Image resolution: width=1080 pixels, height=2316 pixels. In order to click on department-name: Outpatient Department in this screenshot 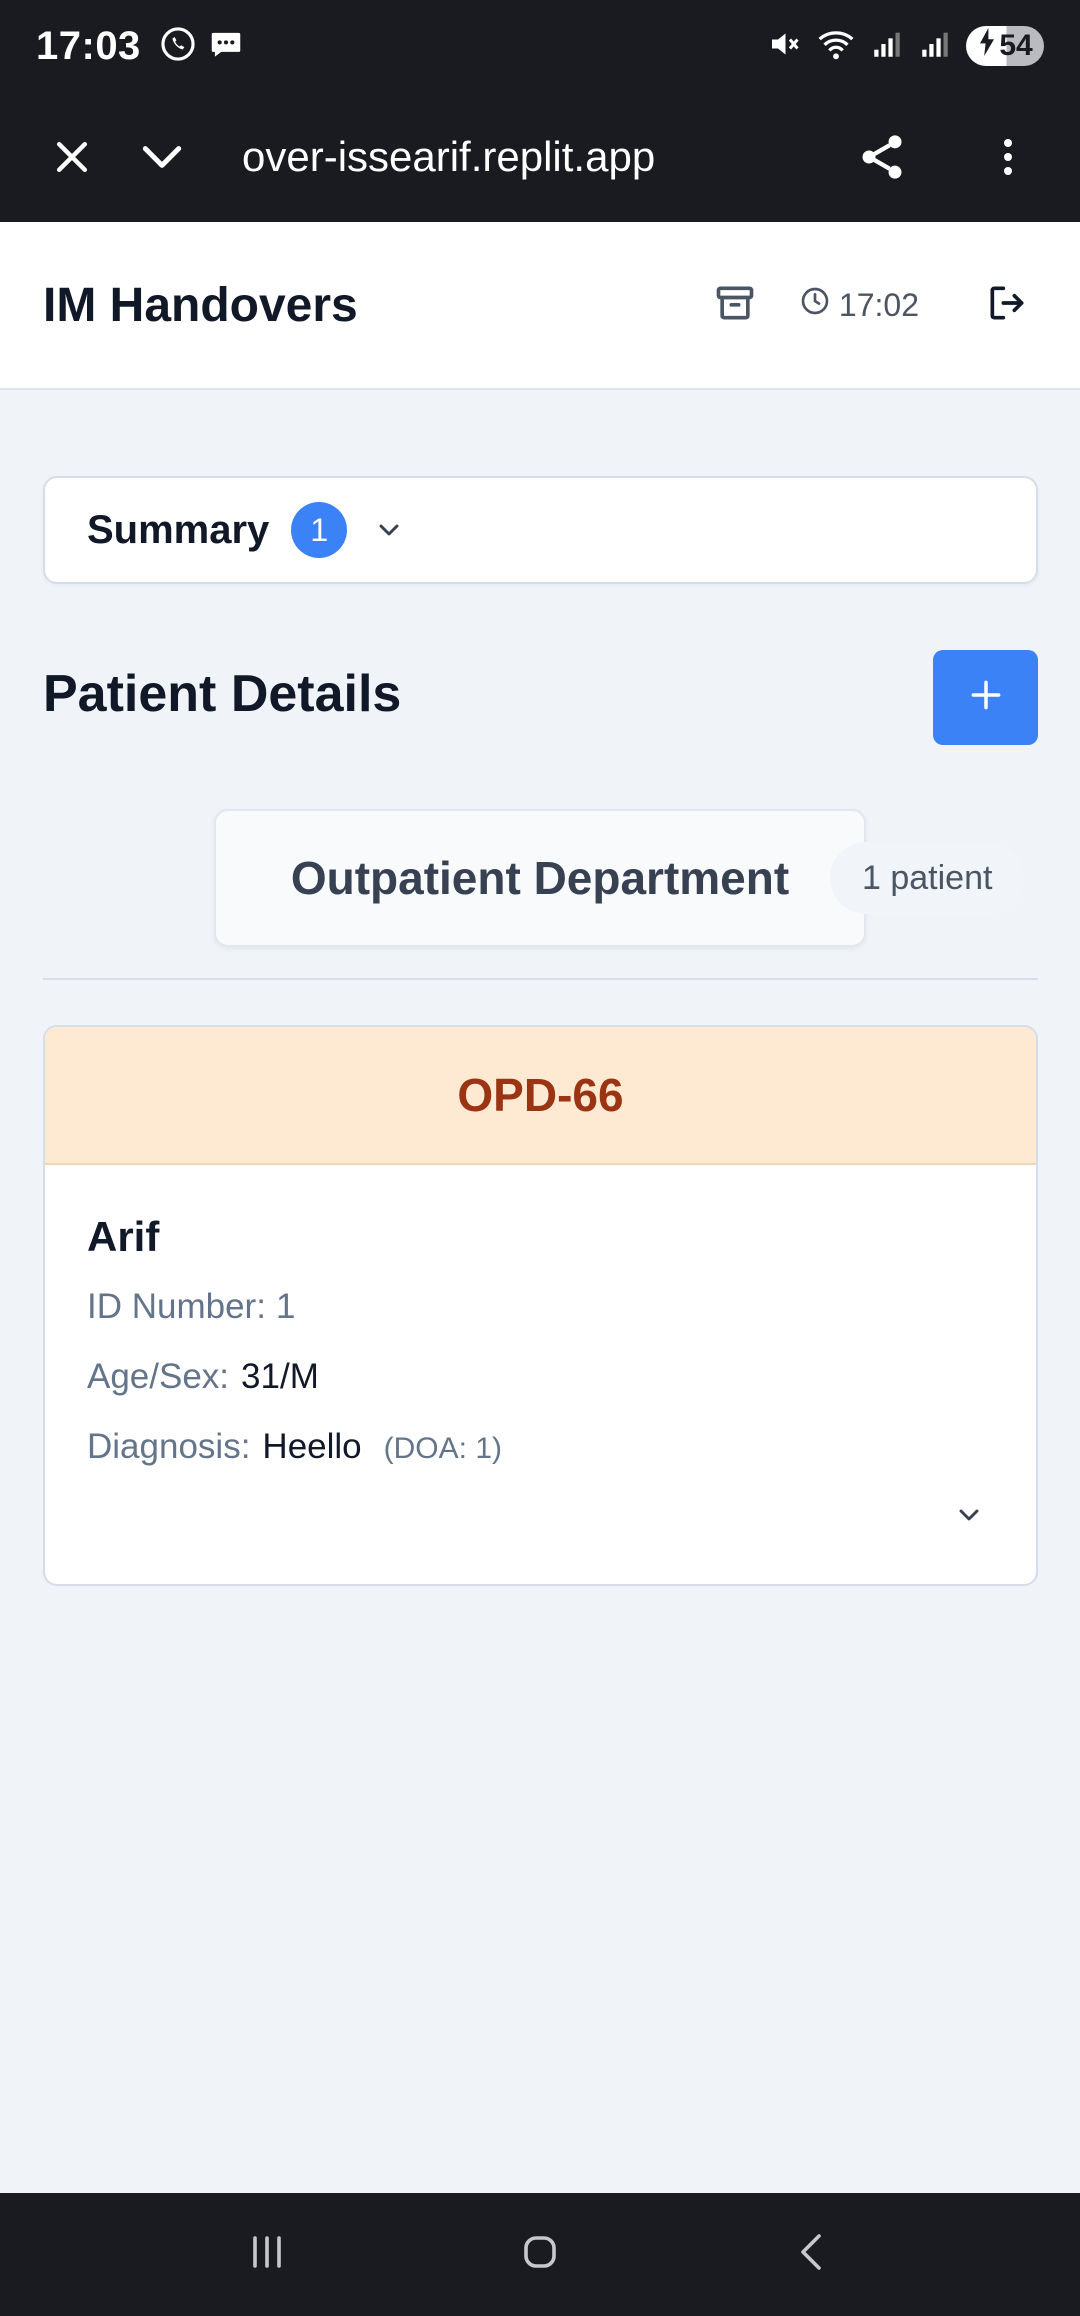, I will do `click(540, 878)`.